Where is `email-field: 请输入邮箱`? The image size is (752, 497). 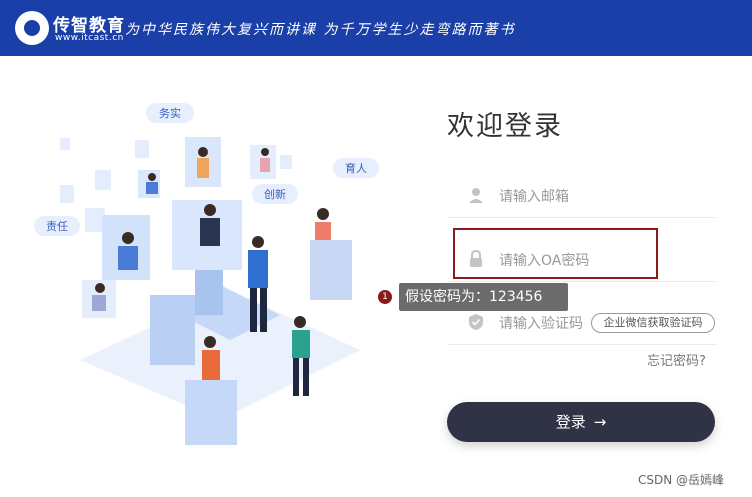 email-field: 请输入邮箱 is located at coordinates (582, 196).